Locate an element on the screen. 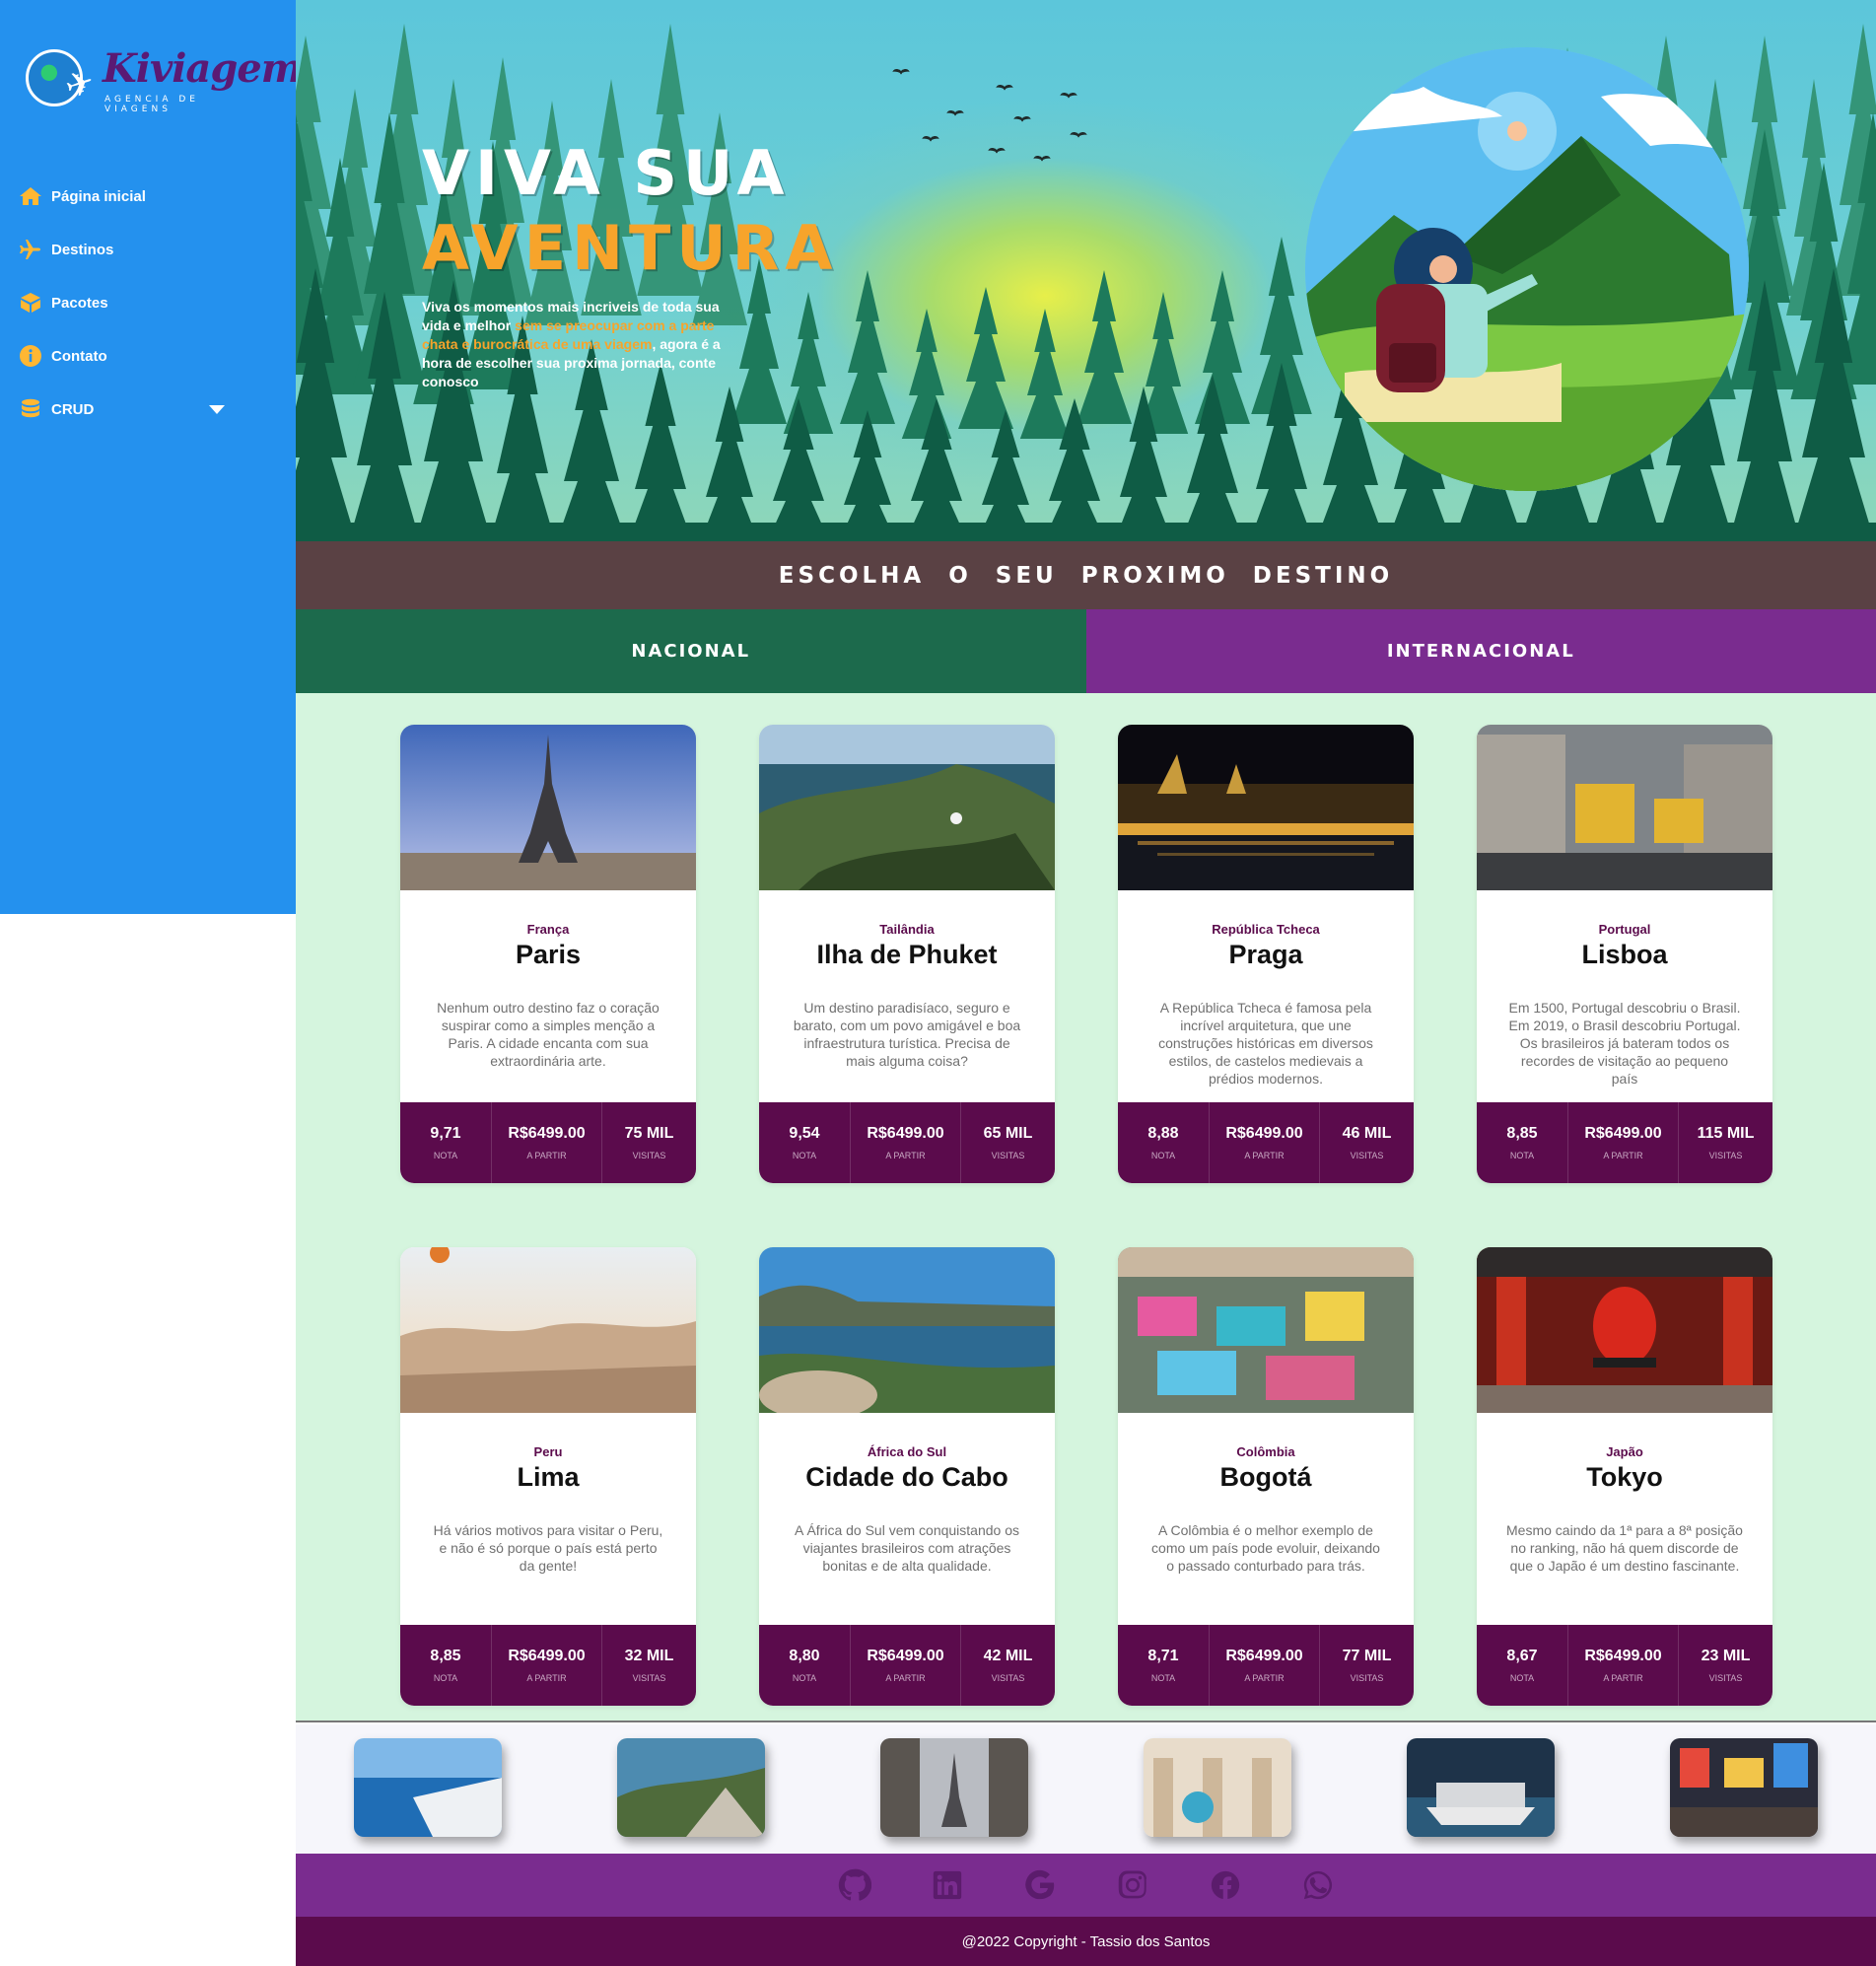 The width and height of the screenshot is (1876, 1966). visits-value: 65 MIL is located at coordinates (1008, 1133).